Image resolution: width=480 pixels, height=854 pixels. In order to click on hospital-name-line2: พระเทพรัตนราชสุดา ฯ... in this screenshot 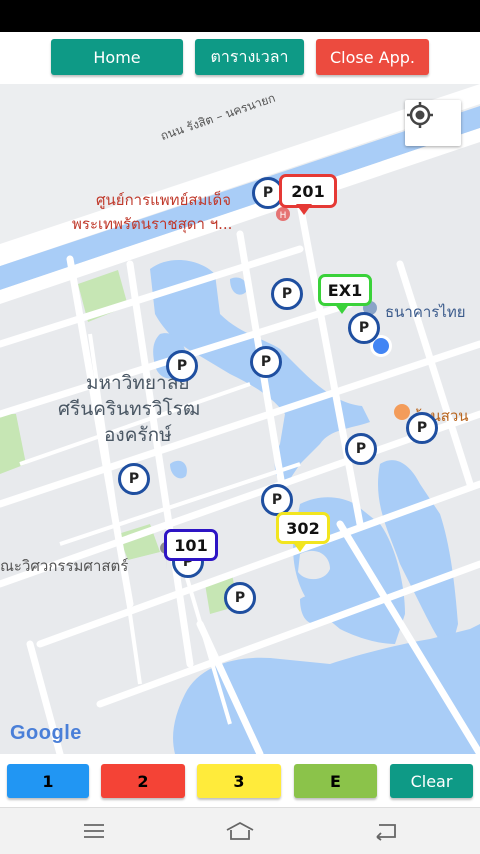, I will do `click(152, 224)`.